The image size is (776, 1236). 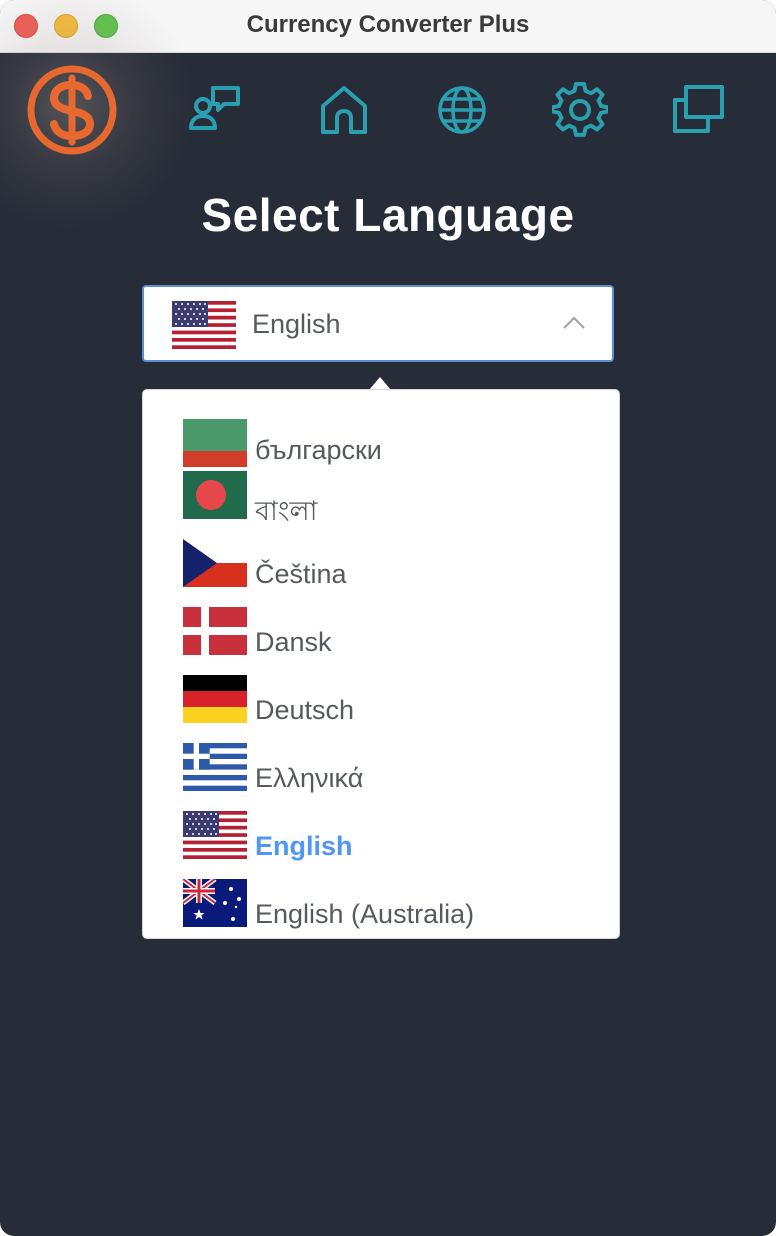 What do you see at coordinates (365, 914) in the screenshot?
I see `language-option-label: English (Australia)` at bounding box center [365, 914].